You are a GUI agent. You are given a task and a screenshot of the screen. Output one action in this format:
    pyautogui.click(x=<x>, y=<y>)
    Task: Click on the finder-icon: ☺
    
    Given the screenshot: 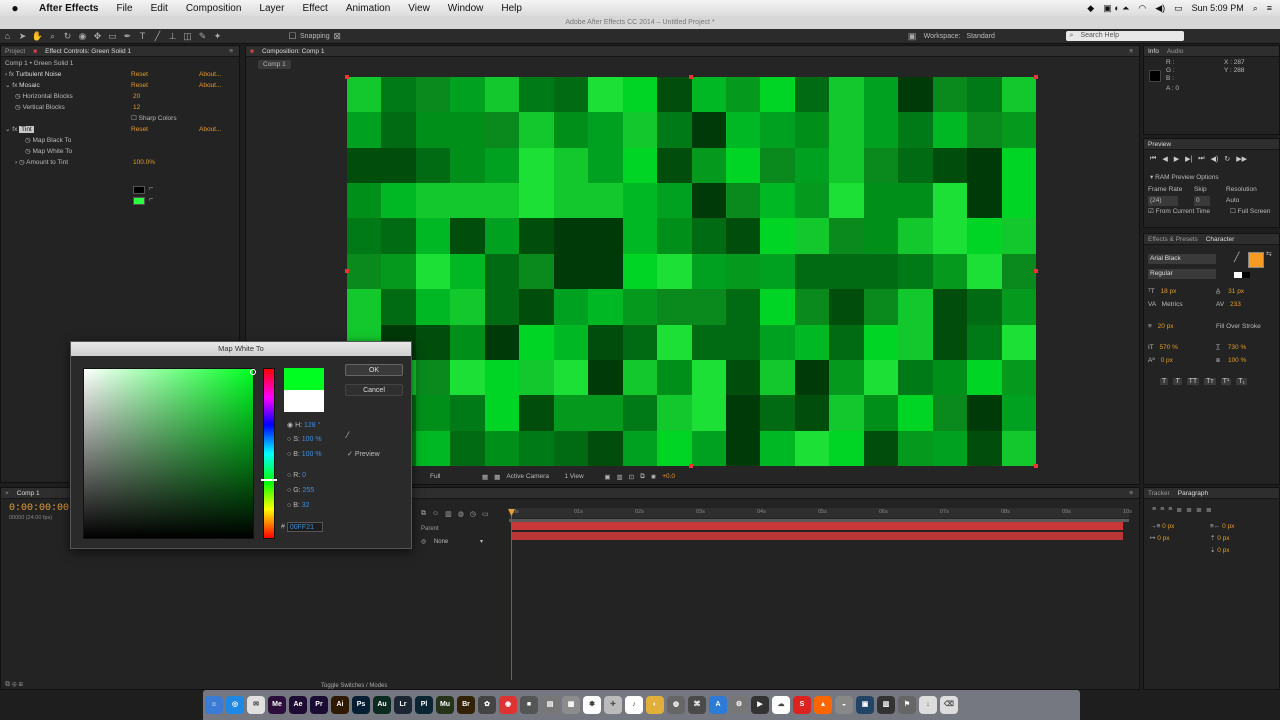 What is the action you would take?
    pyautogui.click(x=214, y=705)
    